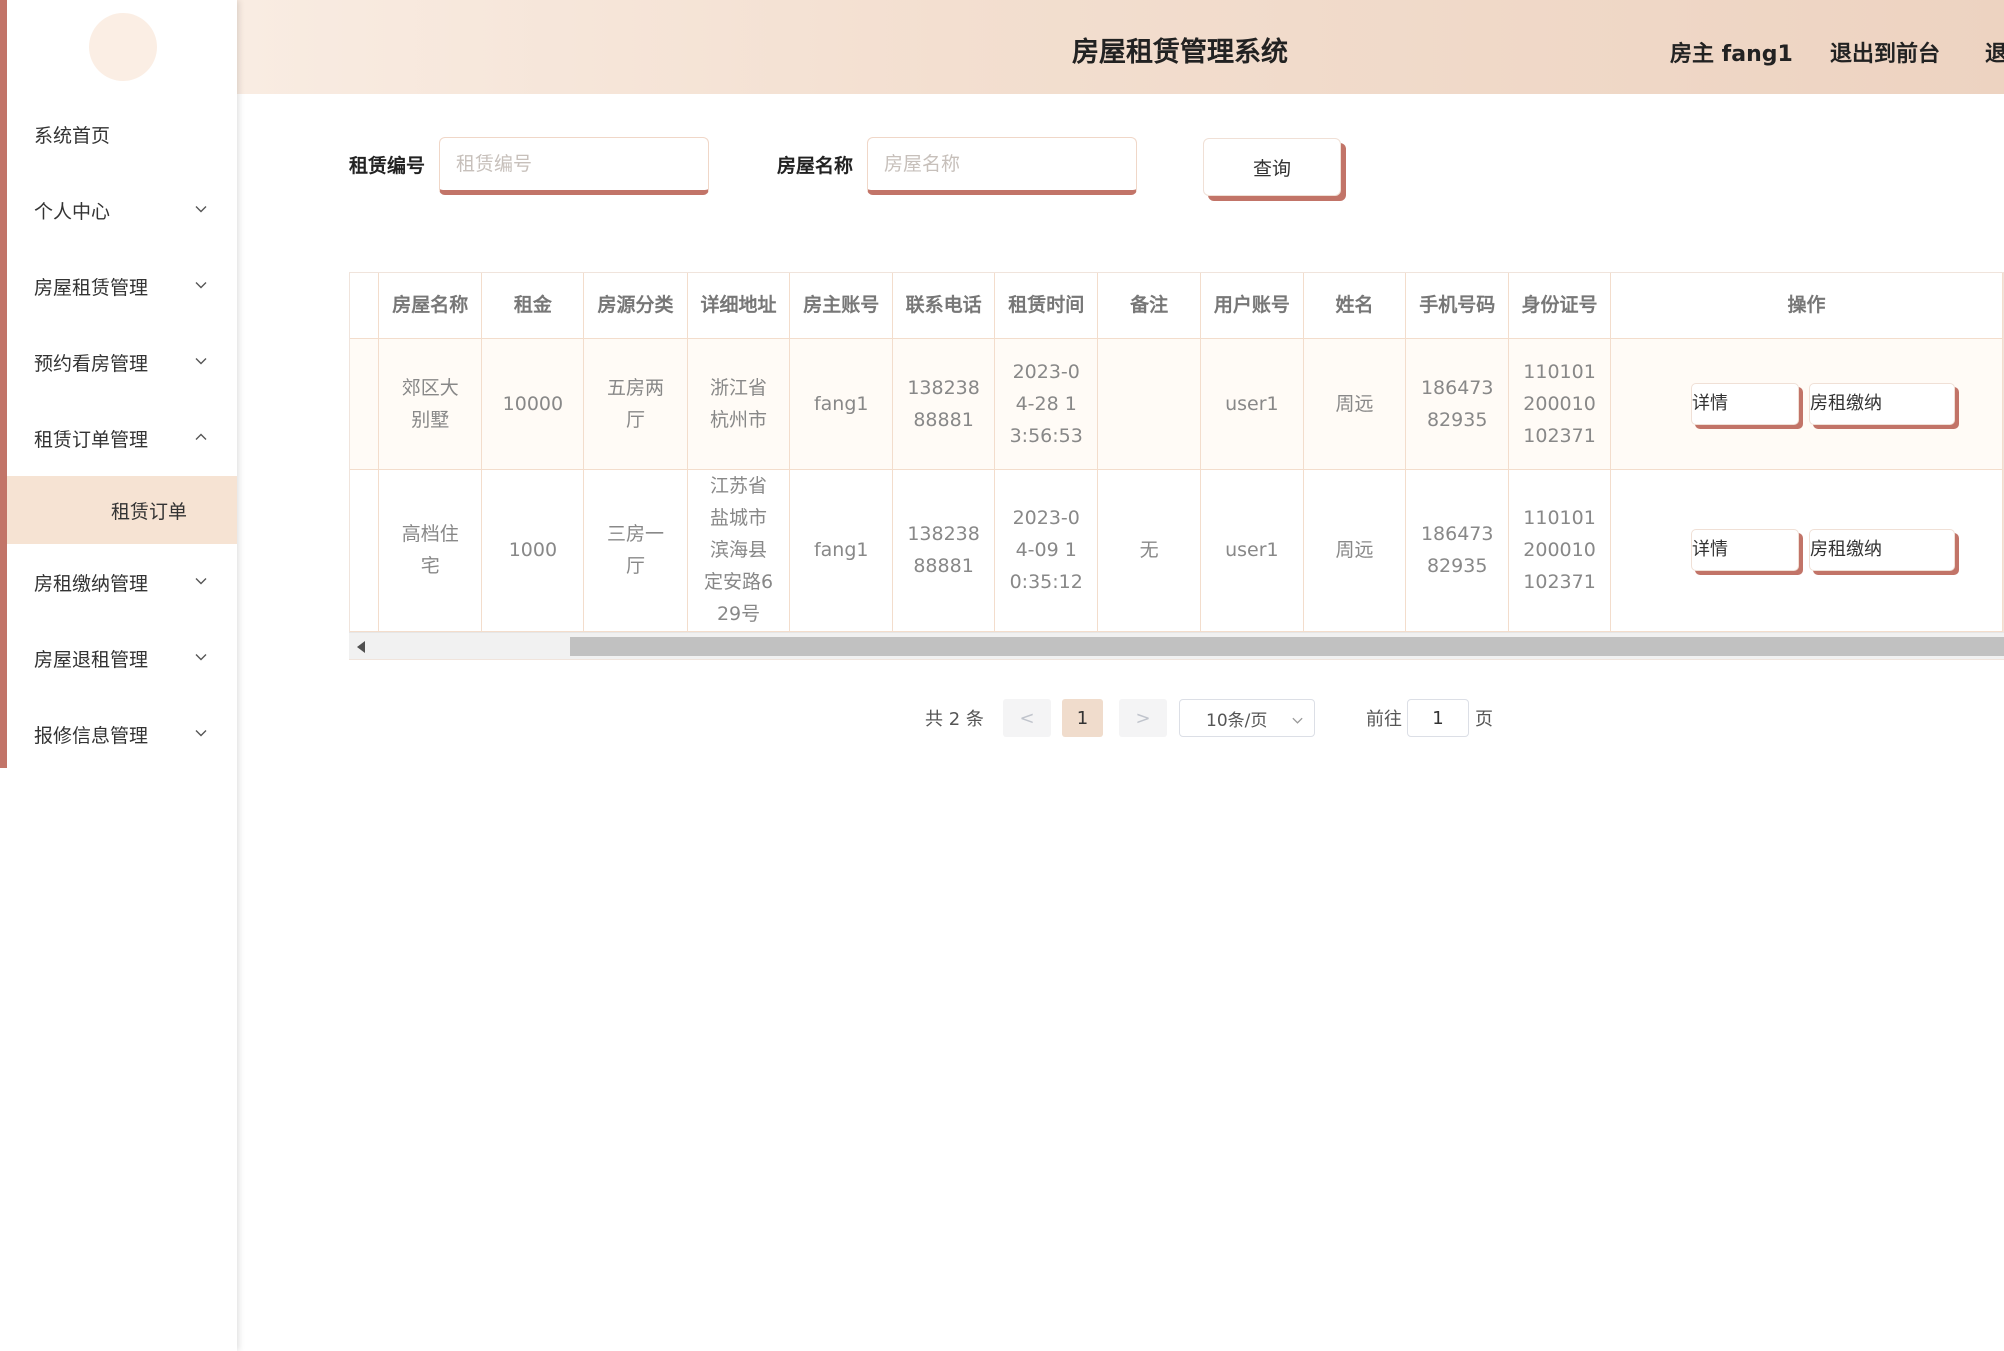 The image size is (2004, 1351). I want to click on horizontal-scrollbar, so click(1176, 645).